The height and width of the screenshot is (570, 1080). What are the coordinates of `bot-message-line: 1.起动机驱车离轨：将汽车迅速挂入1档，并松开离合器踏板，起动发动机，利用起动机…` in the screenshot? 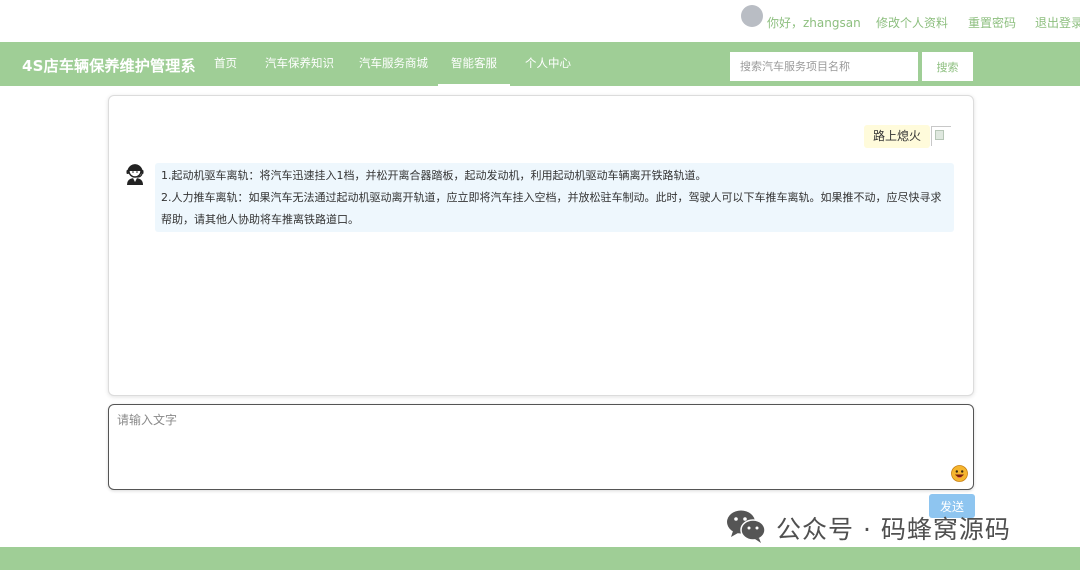 It's located at (434, 175).